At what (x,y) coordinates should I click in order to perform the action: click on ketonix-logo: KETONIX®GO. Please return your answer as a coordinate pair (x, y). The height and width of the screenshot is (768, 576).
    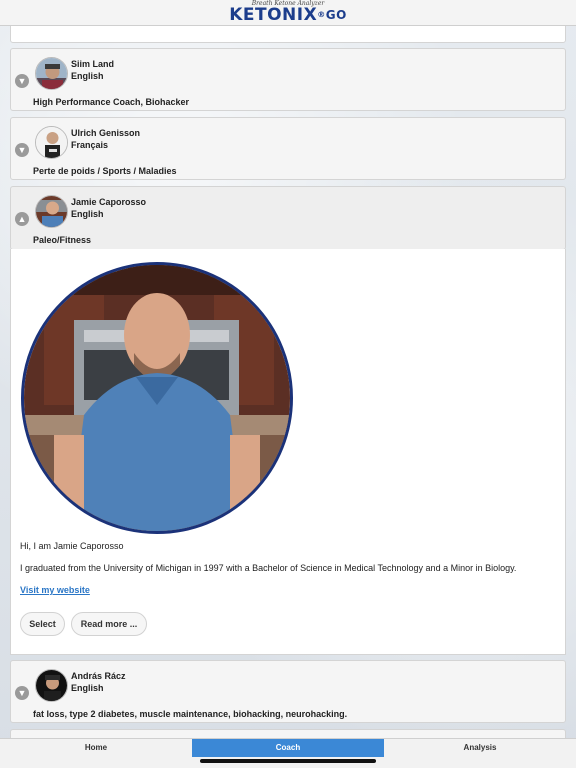
    Looking at the image, I should click on (288, 15).